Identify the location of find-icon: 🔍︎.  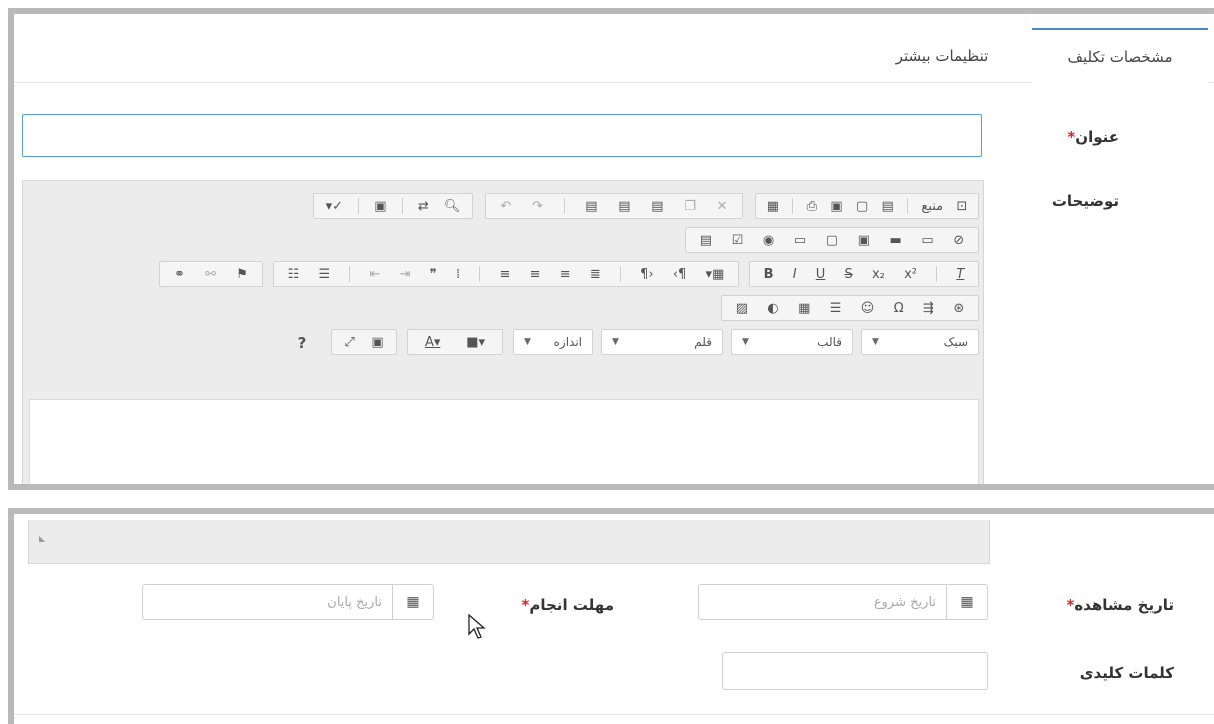
(452, 206).